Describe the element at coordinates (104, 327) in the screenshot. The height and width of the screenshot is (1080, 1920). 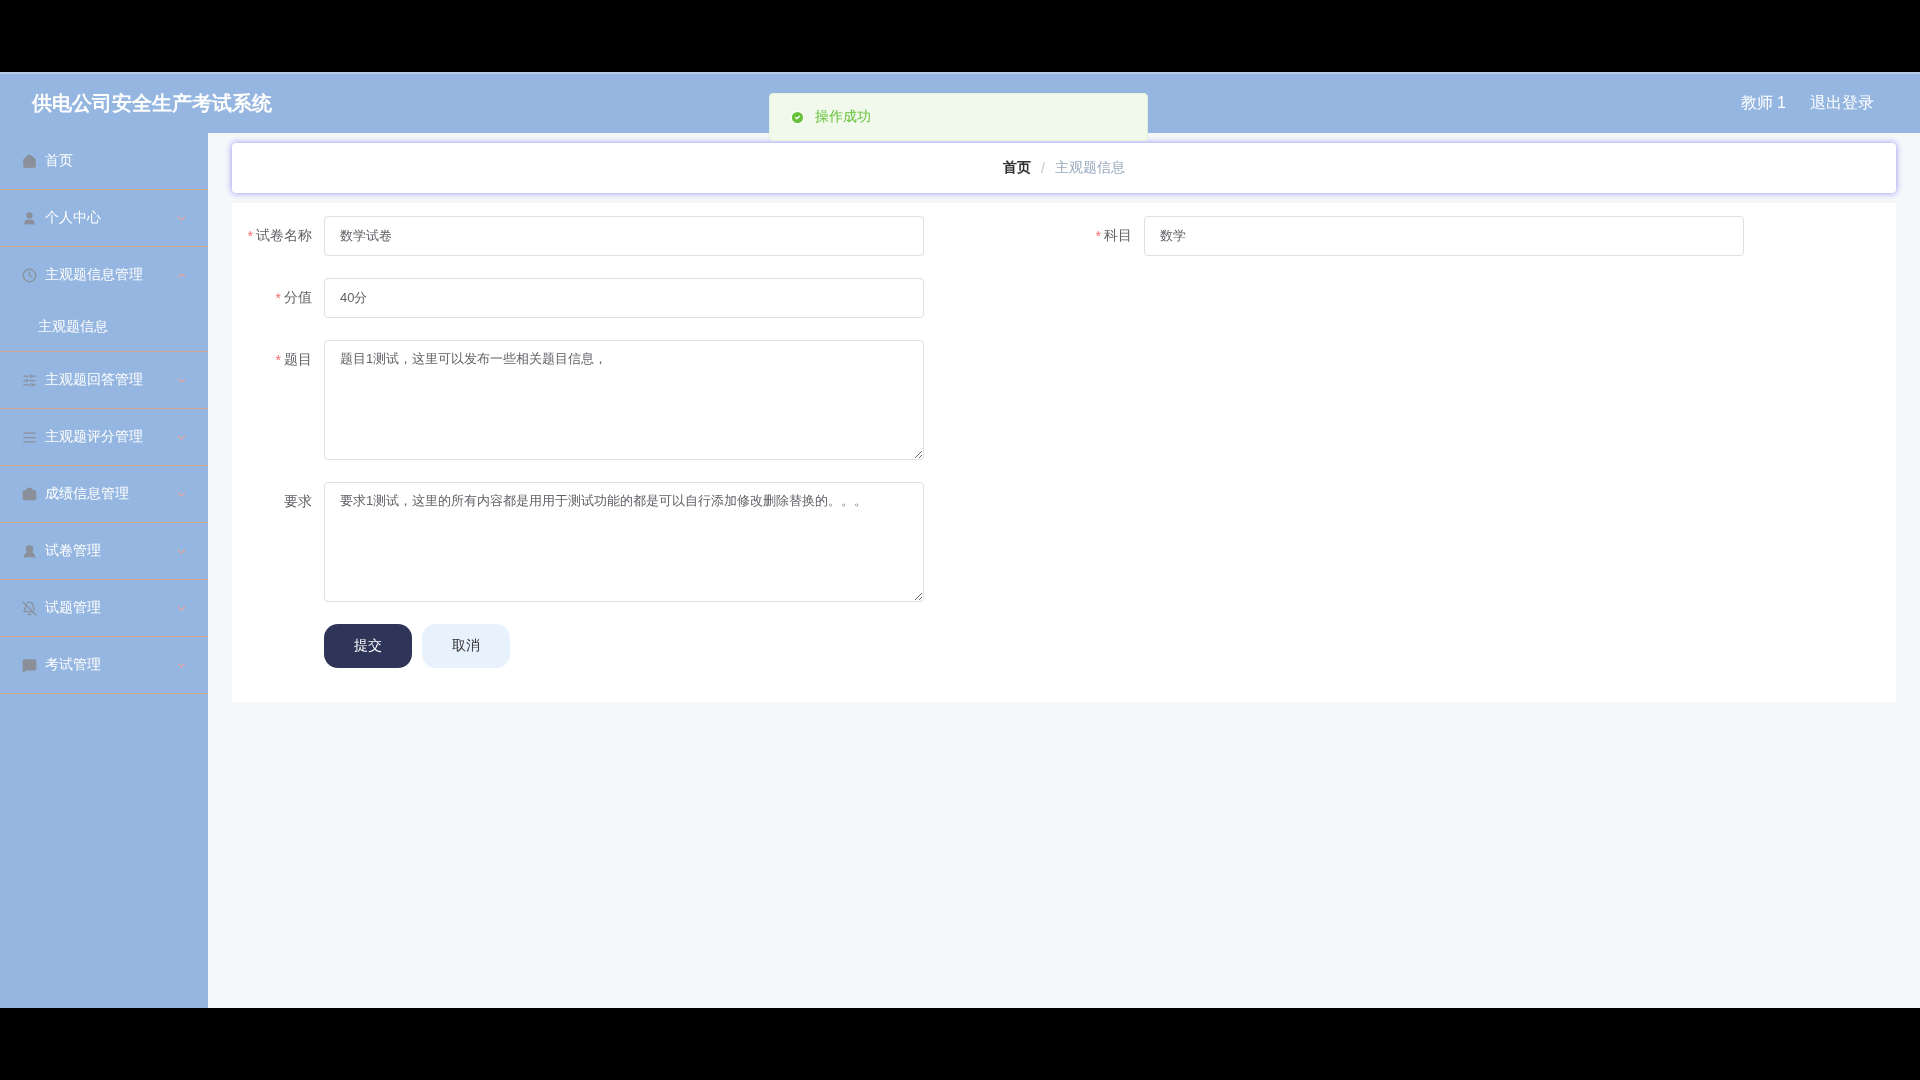
I see `sidebar-subitem: 主观题信息` at that location.